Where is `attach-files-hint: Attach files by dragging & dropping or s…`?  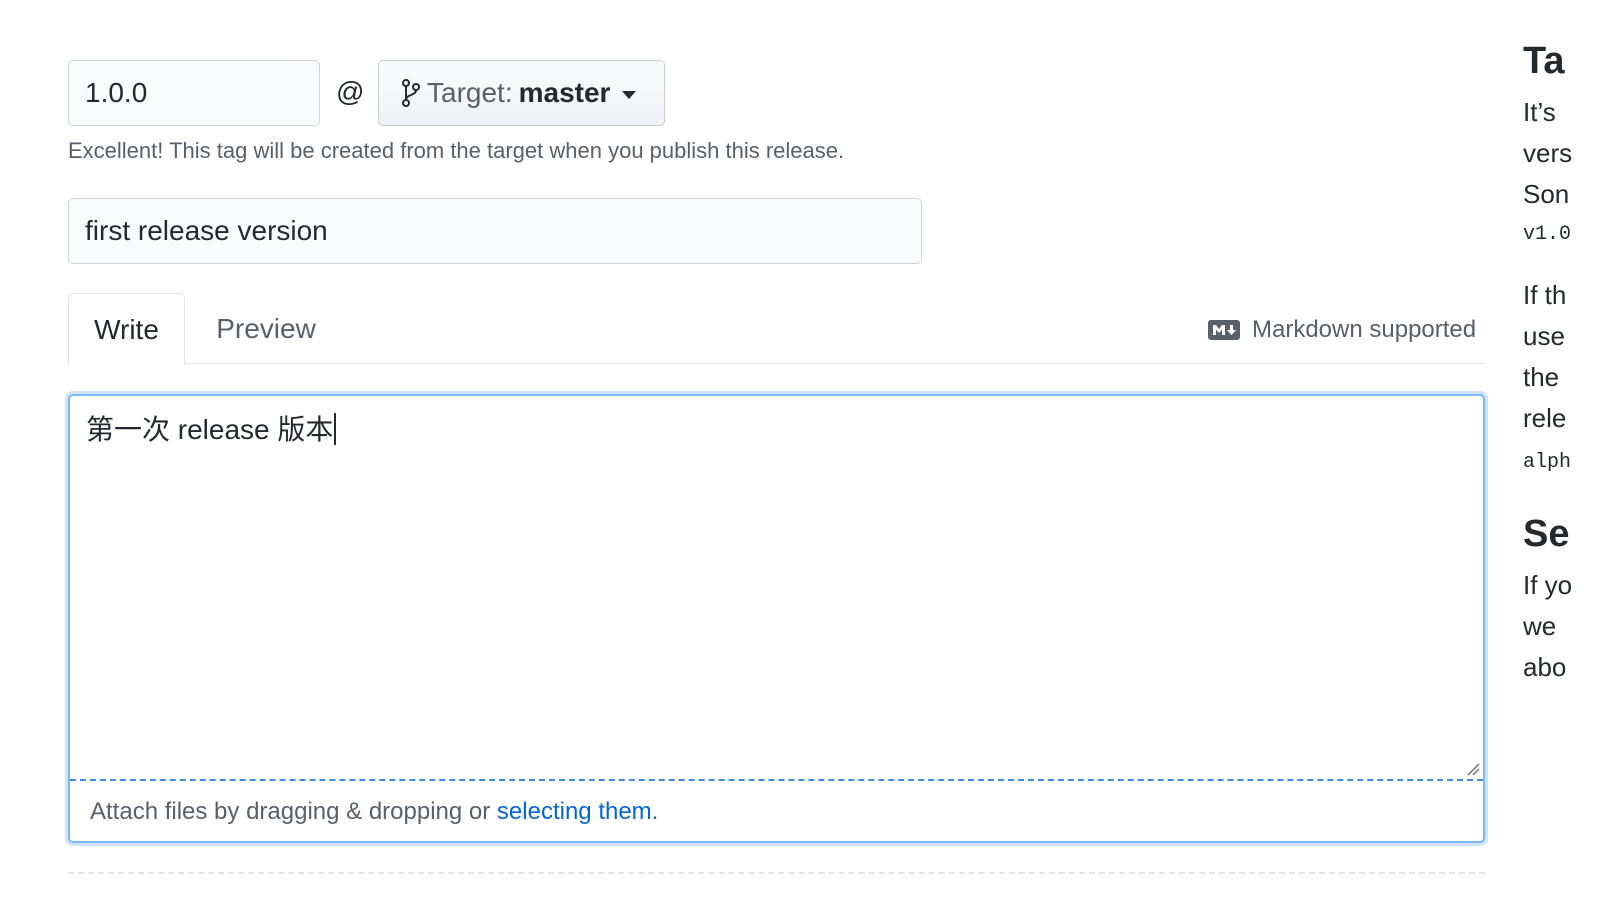 attach-files-hint: Attach files by dragging & dropping or s… is located at coordinates (374, 811).